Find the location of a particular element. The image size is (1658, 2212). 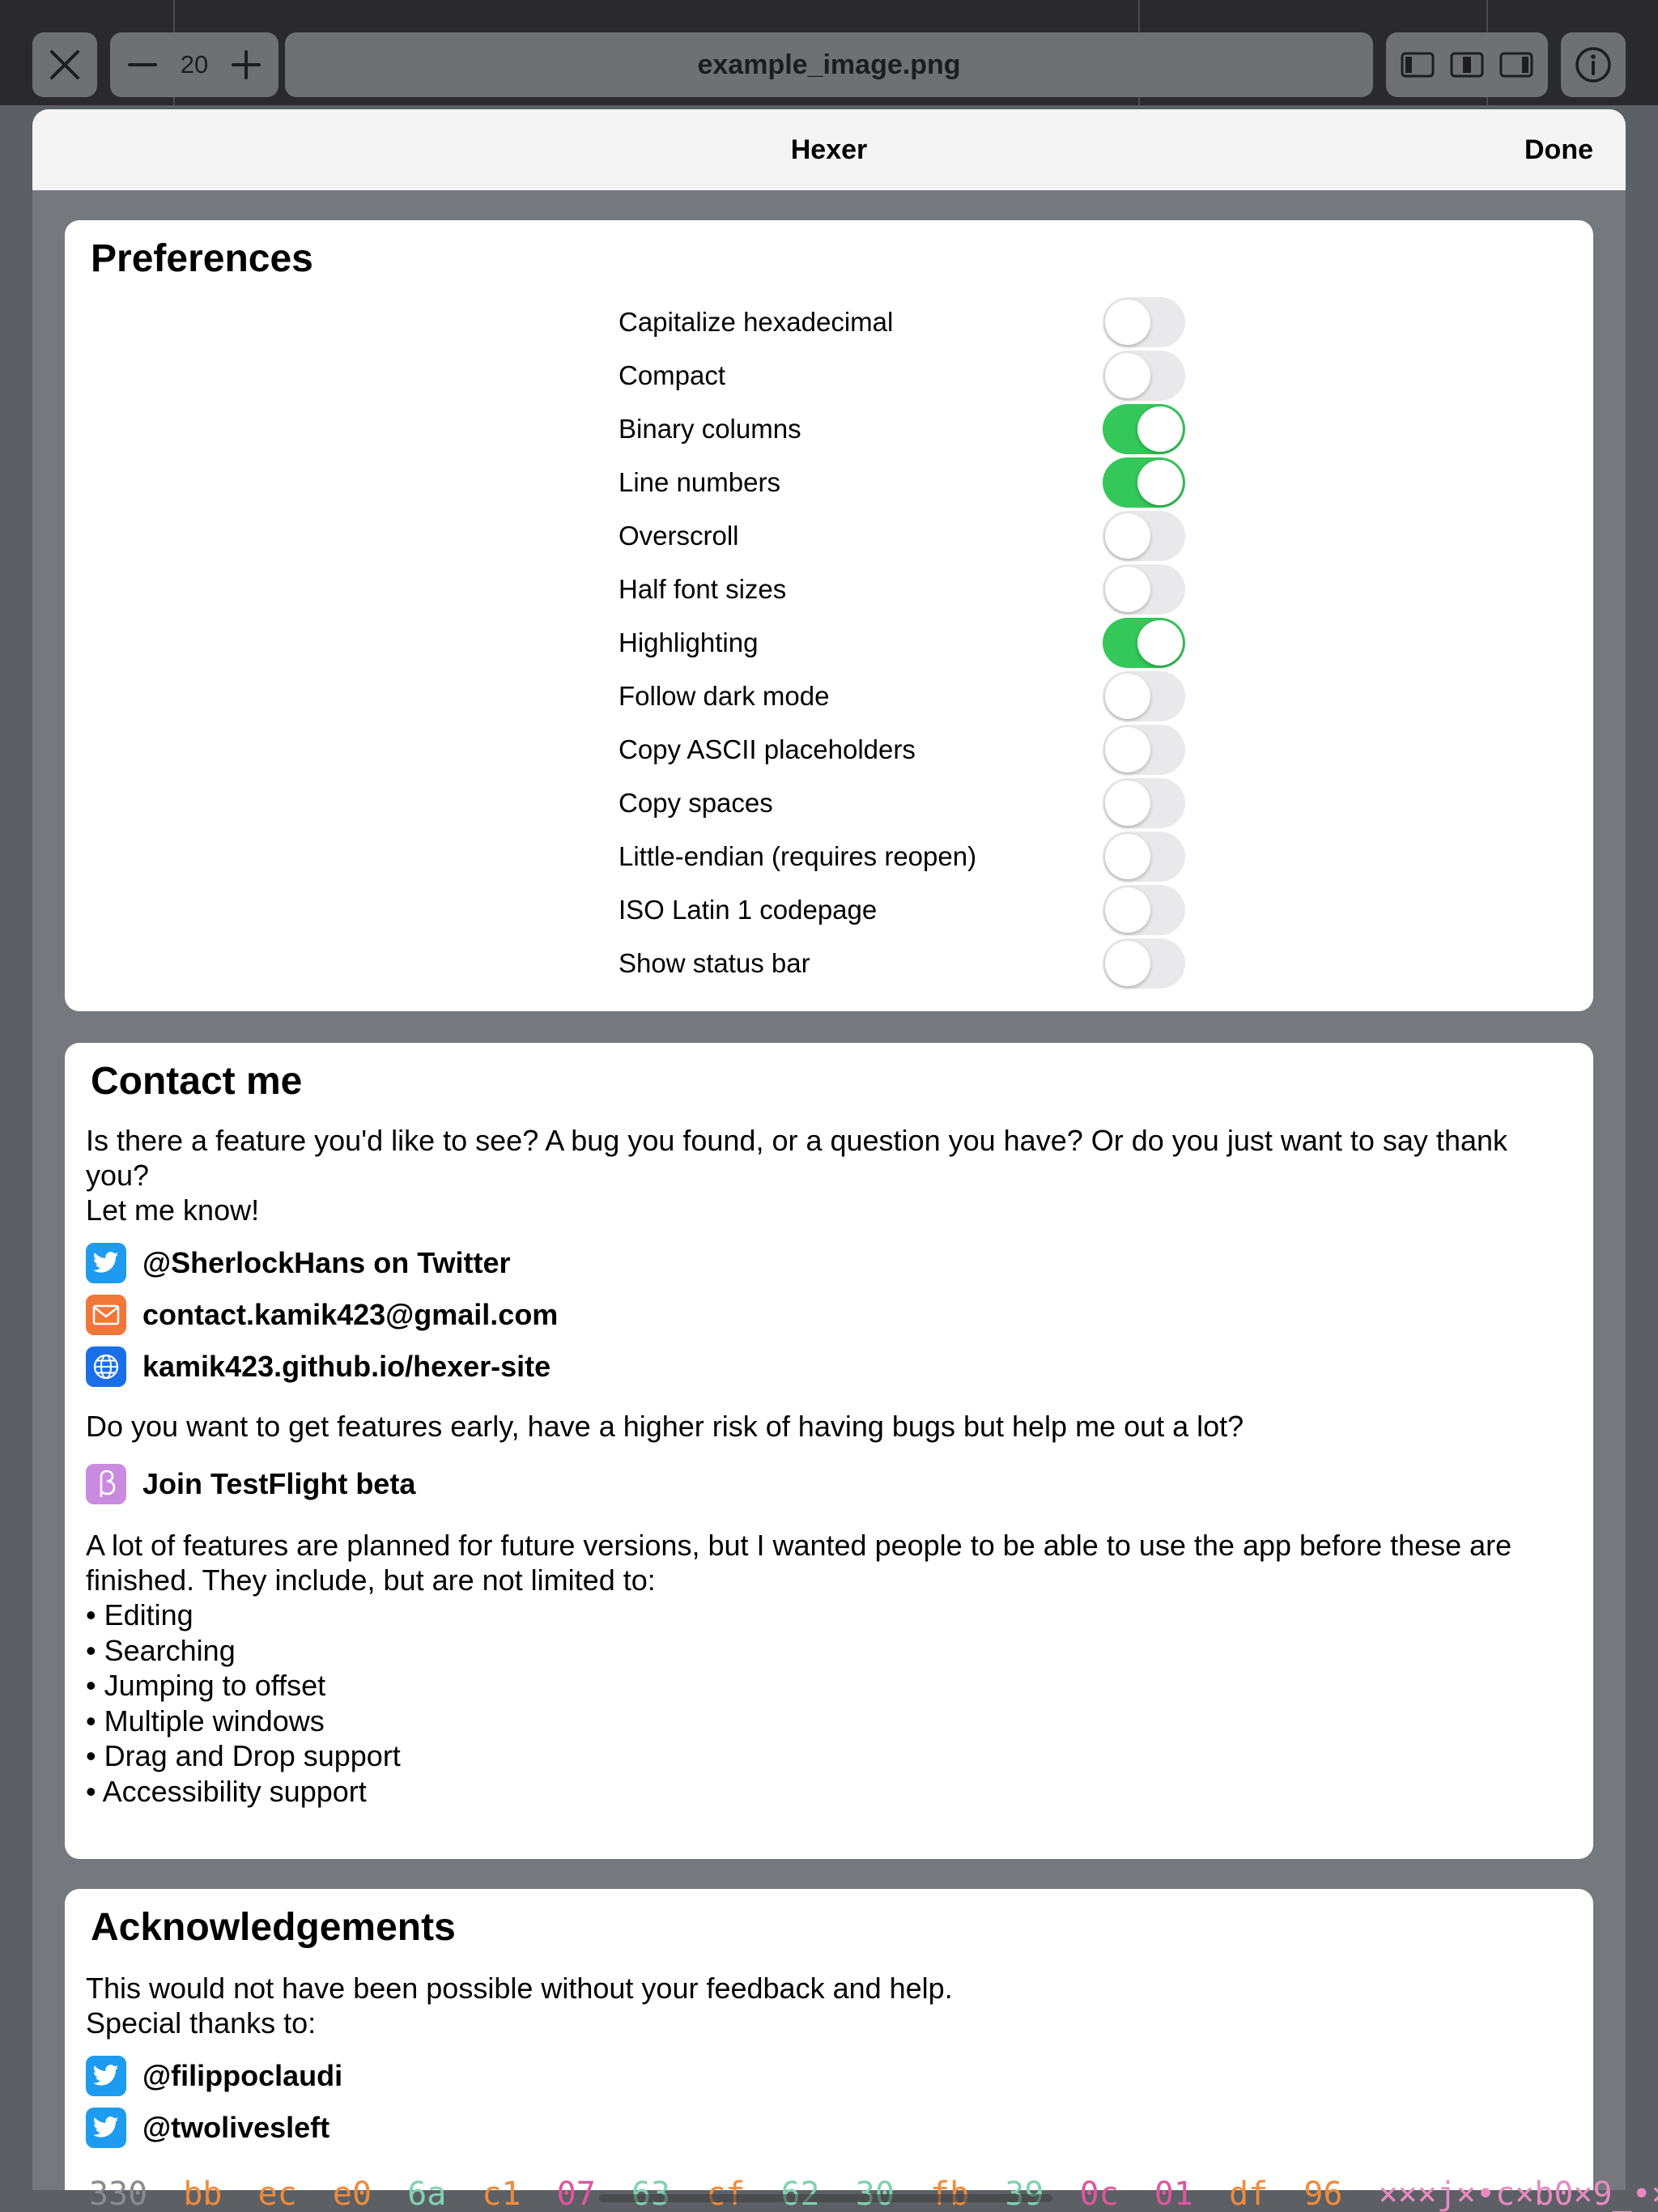

nav-title: Hexer is located at coordinates (829, 150).